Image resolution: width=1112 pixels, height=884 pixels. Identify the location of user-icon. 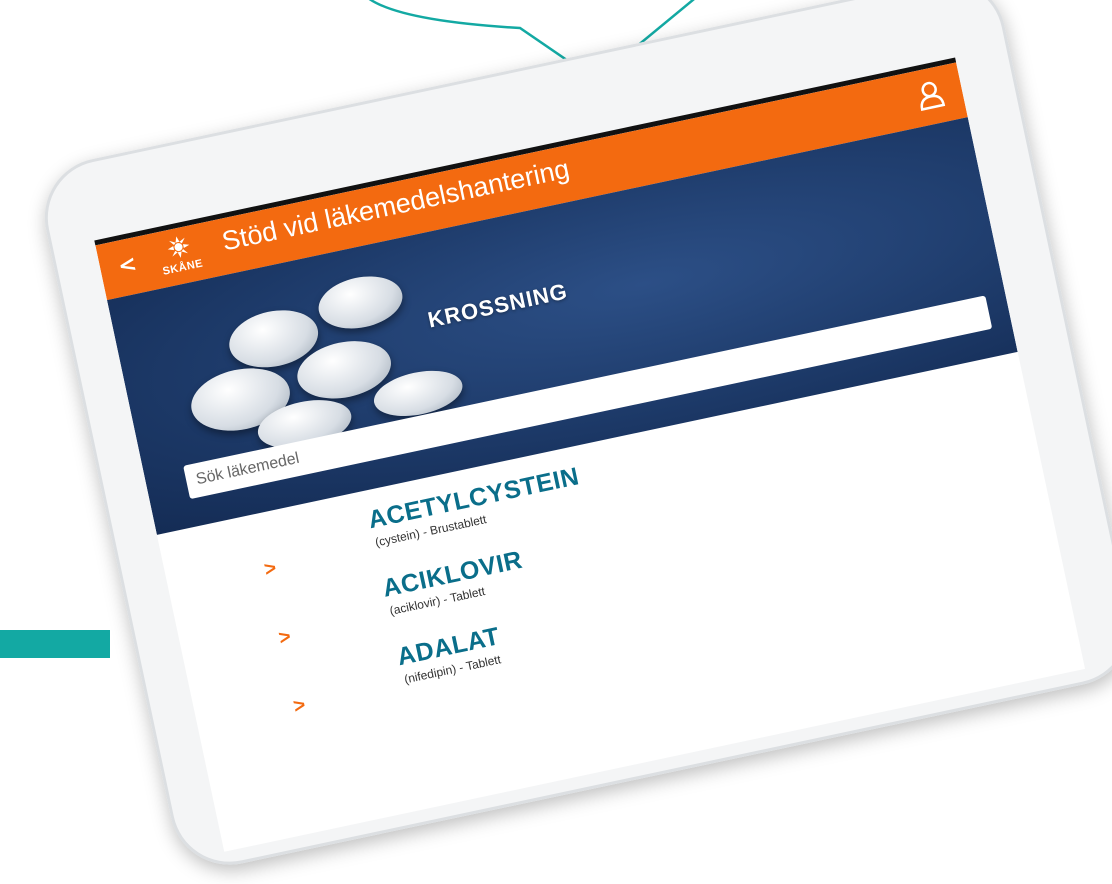
(931, 95).